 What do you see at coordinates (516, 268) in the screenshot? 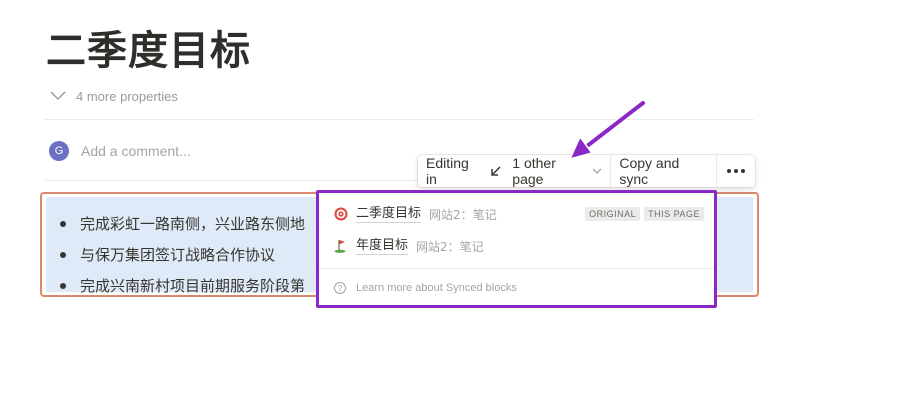
I see `dropdown-divider` at bounding box center [516, 268].